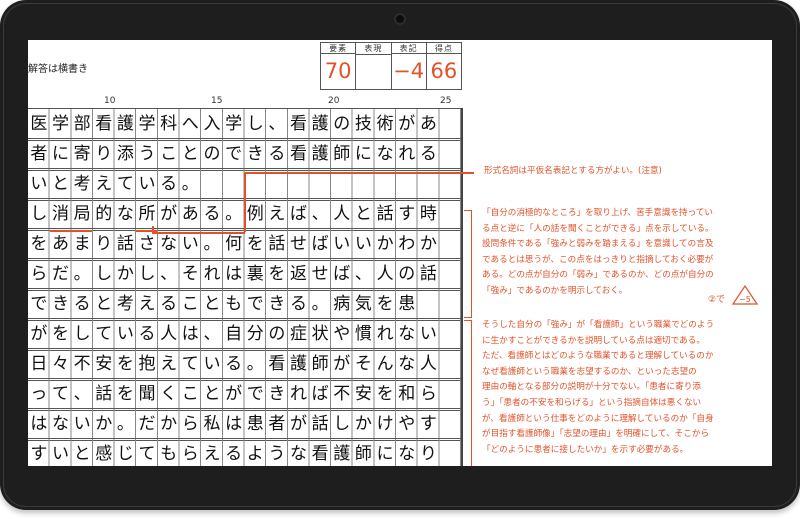 The width and height of the screenshot is (800, 532). What do you see at coordinates (745, 299) in the screenshot?
I see `deduction-value: −5` at bounding box center [745, 299].